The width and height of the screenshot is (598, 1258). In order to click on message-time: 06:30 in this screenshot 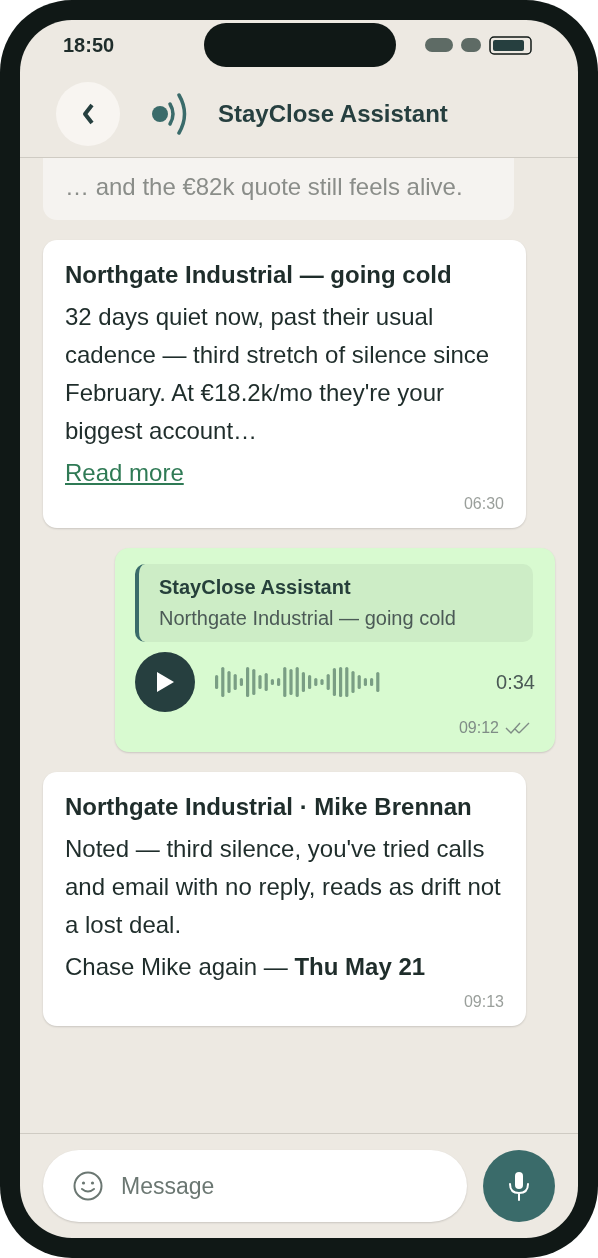, I will do `click(483, 504)`.